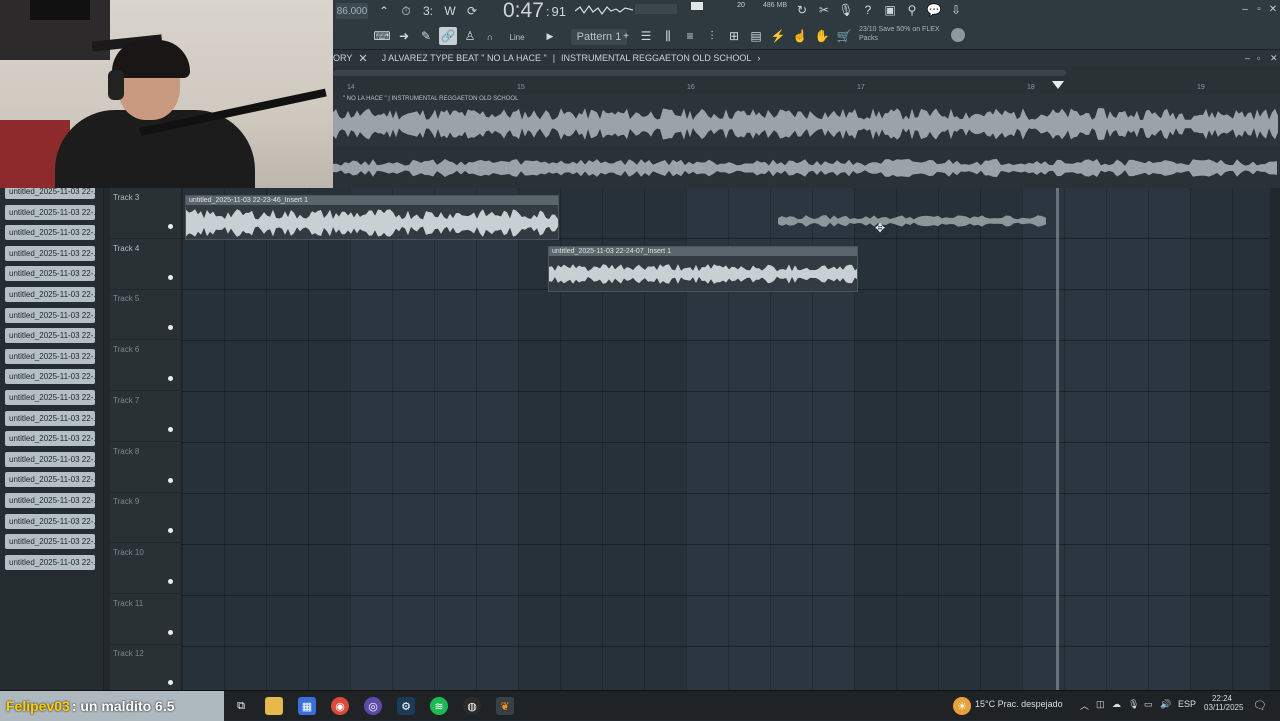  Describe the element at coordinates (517, 37) in the screenshot. I see `snap-selector: Line` at that location.